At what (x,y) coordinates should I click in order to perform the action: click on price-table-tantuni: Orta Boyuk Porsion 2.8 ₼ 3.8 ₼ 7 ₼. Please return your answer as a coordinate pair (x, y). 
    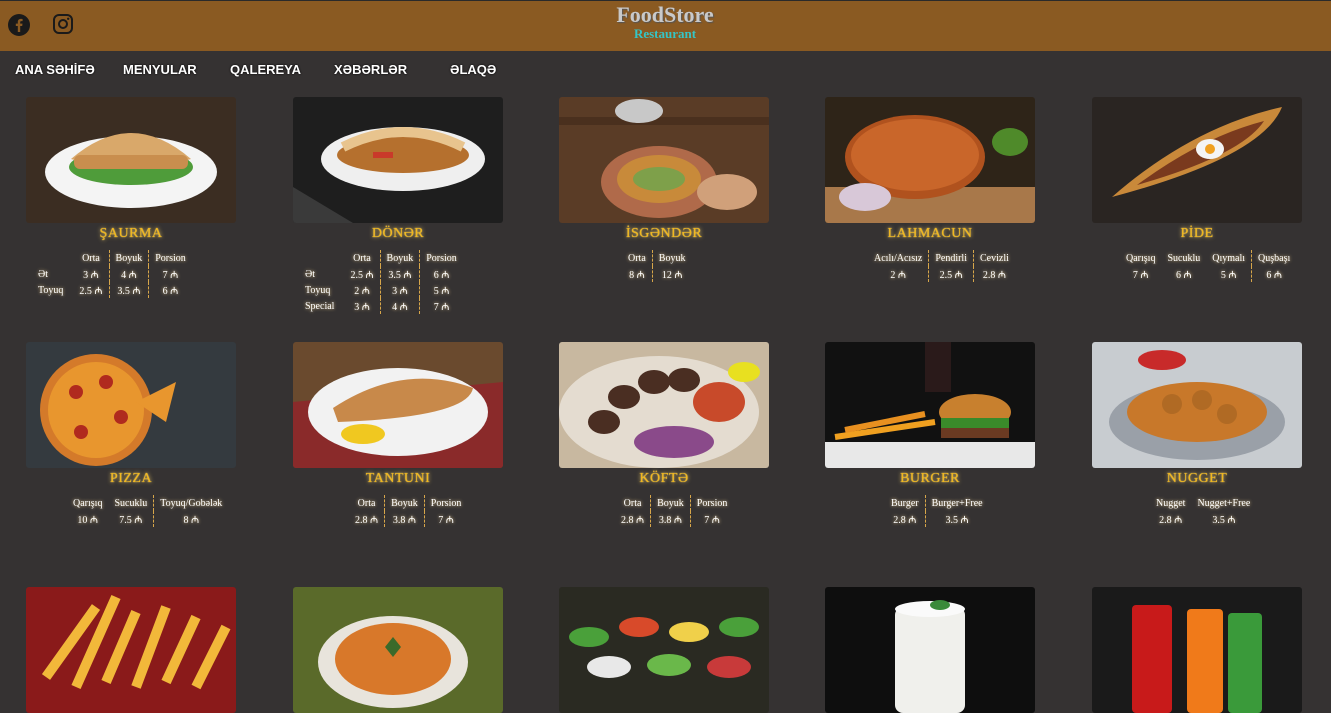
    Looking at the image, I should click on (408, 511).